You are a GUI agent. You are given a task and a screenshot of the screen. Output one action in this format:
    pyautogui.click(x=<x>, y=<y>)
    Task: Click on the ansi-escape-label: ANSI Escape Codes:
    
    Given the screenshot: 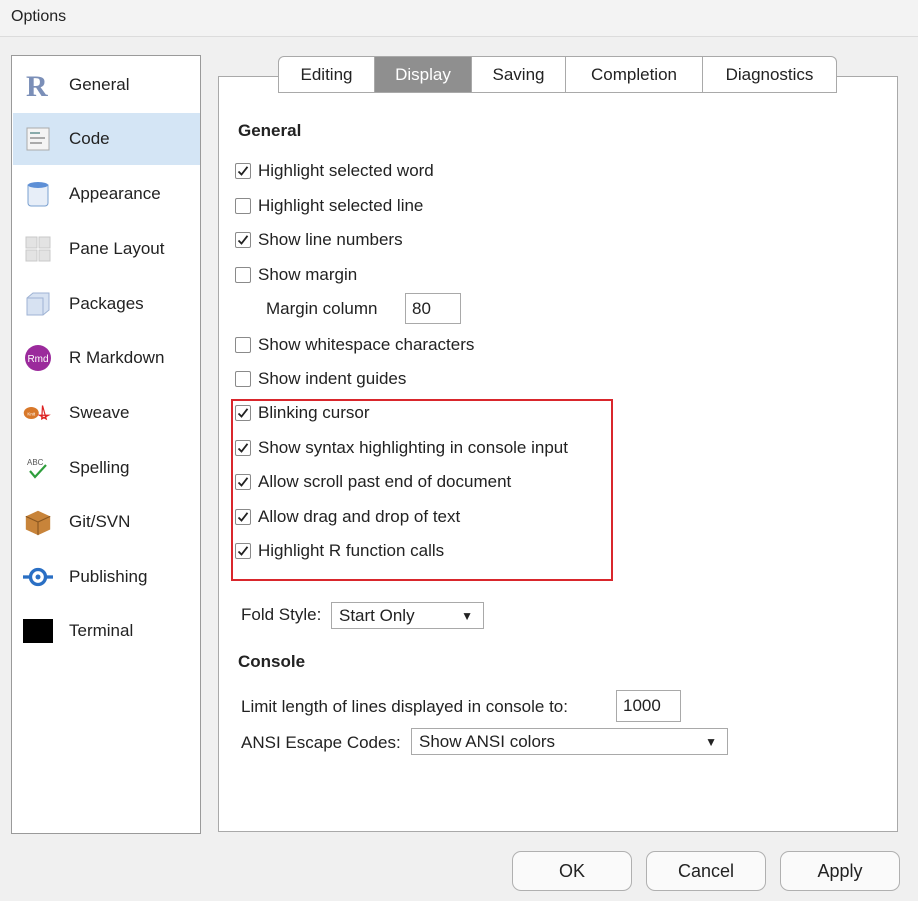 What is the action you would take?
    pyautogui.click(x=321, y=742)
    